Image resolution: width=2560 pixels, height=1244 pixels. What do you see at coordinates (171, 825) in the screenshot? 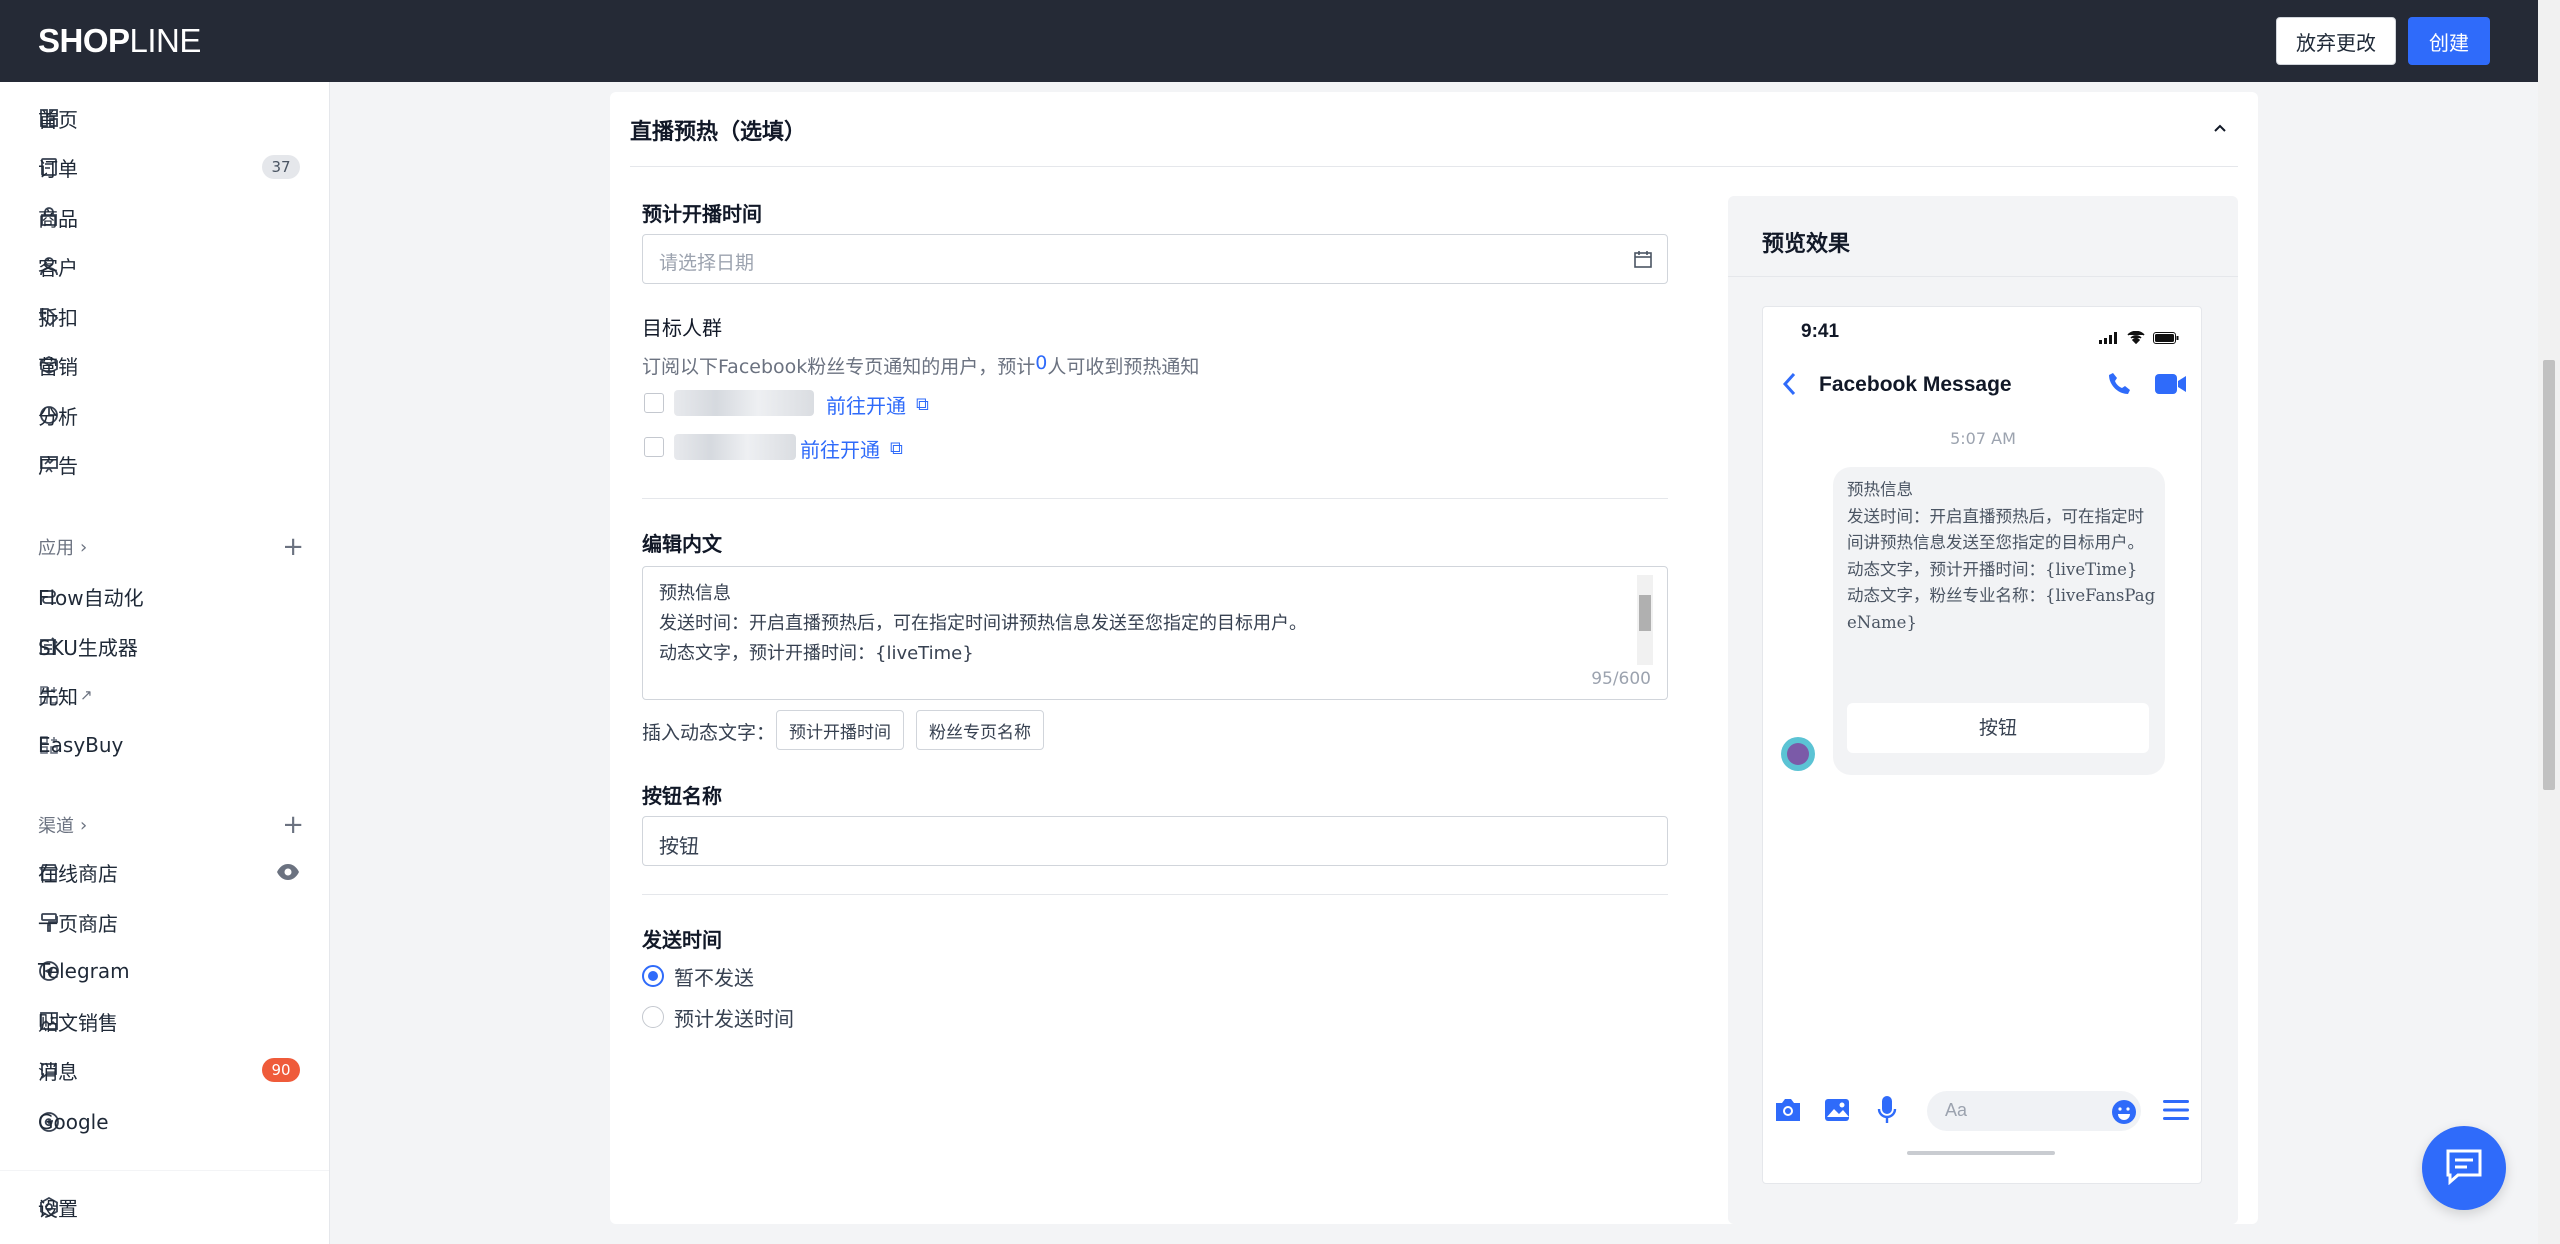
I see `channels-section-header: 渠道 › +` at bounding box center [171, 825].